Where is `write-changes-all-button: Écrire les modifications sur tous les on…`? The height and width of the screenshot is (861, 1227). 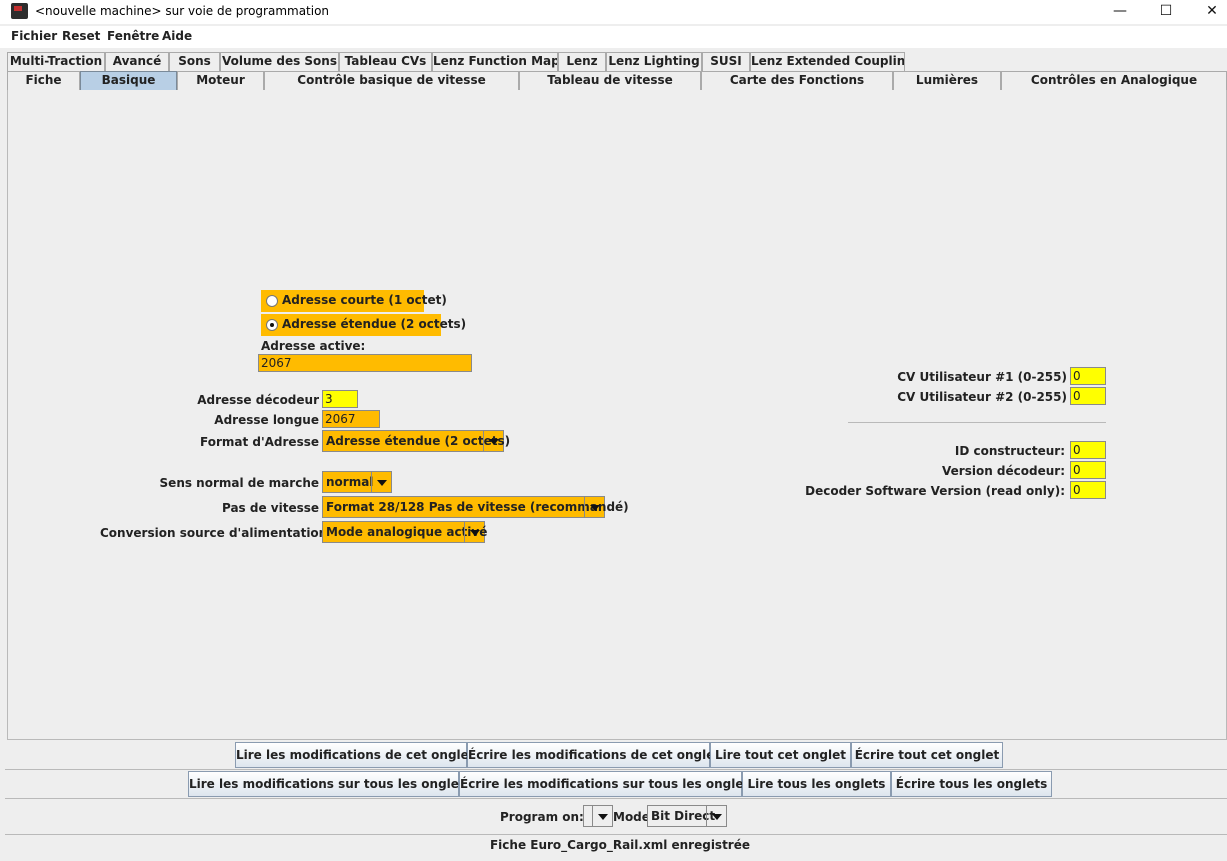 write-changes-all-button: Écrire les modifications sur tous les on… is located at coordinates (607, 784).